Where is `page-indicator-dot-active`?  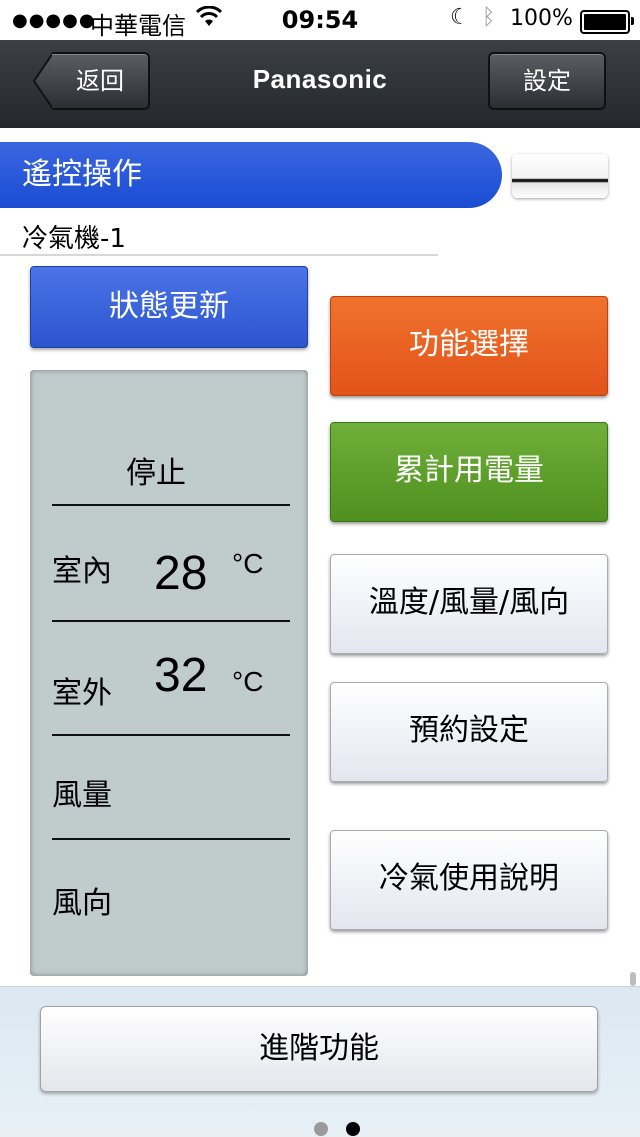 page-indicator-dot-active is located at coordinates (353, 1129).